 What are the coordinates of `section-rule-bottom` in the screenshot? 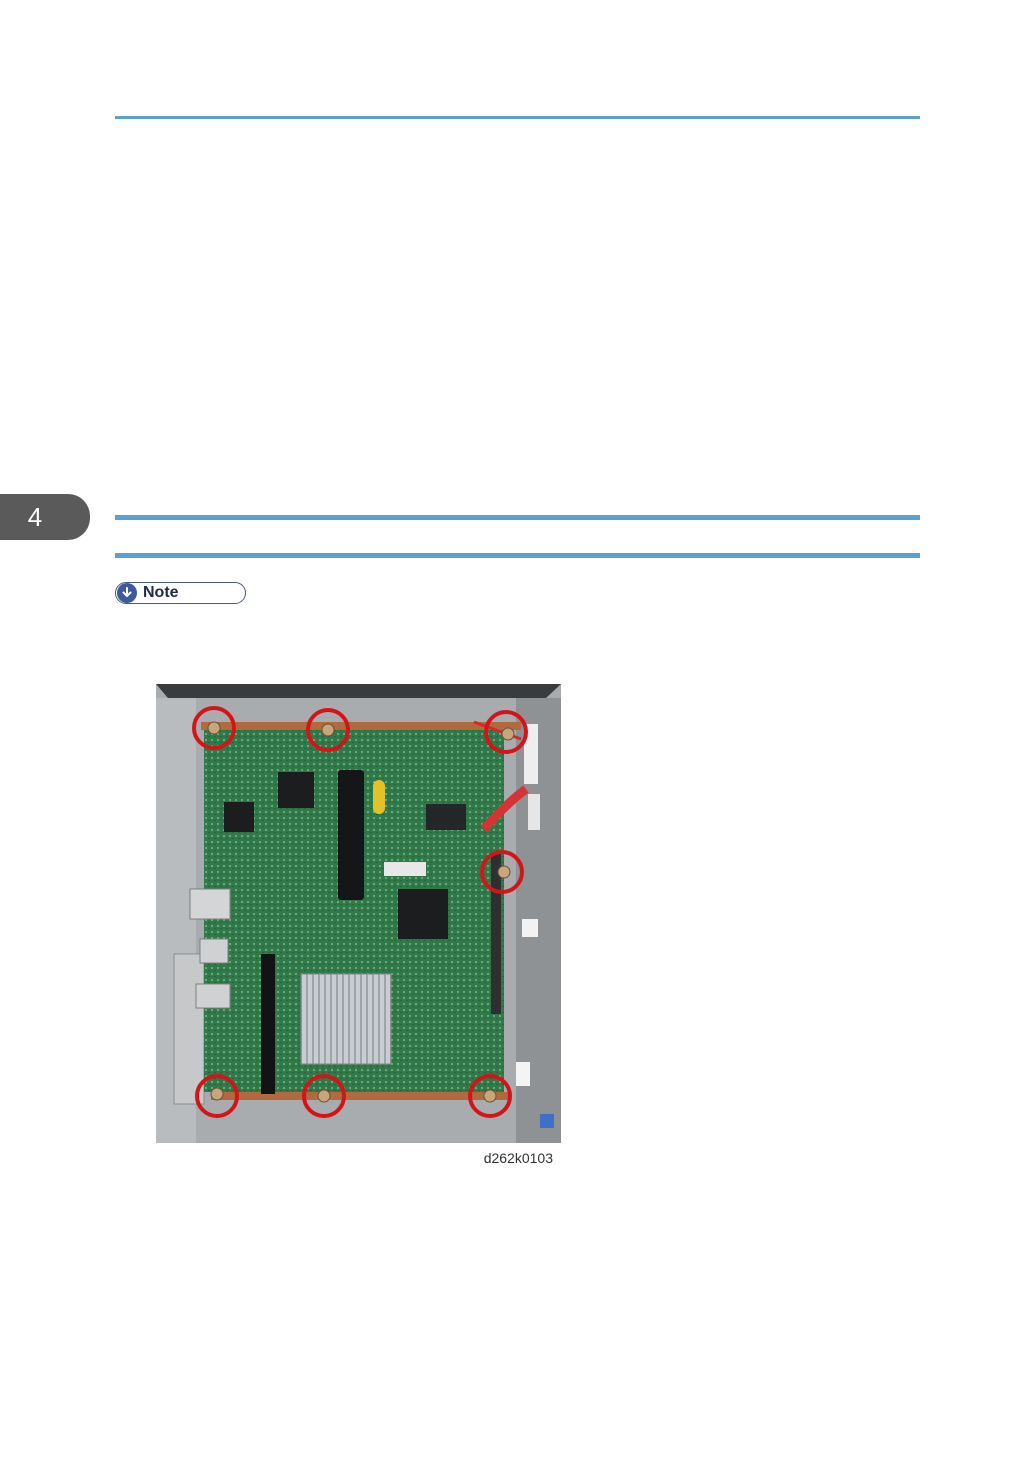 It's located at (517, 555).